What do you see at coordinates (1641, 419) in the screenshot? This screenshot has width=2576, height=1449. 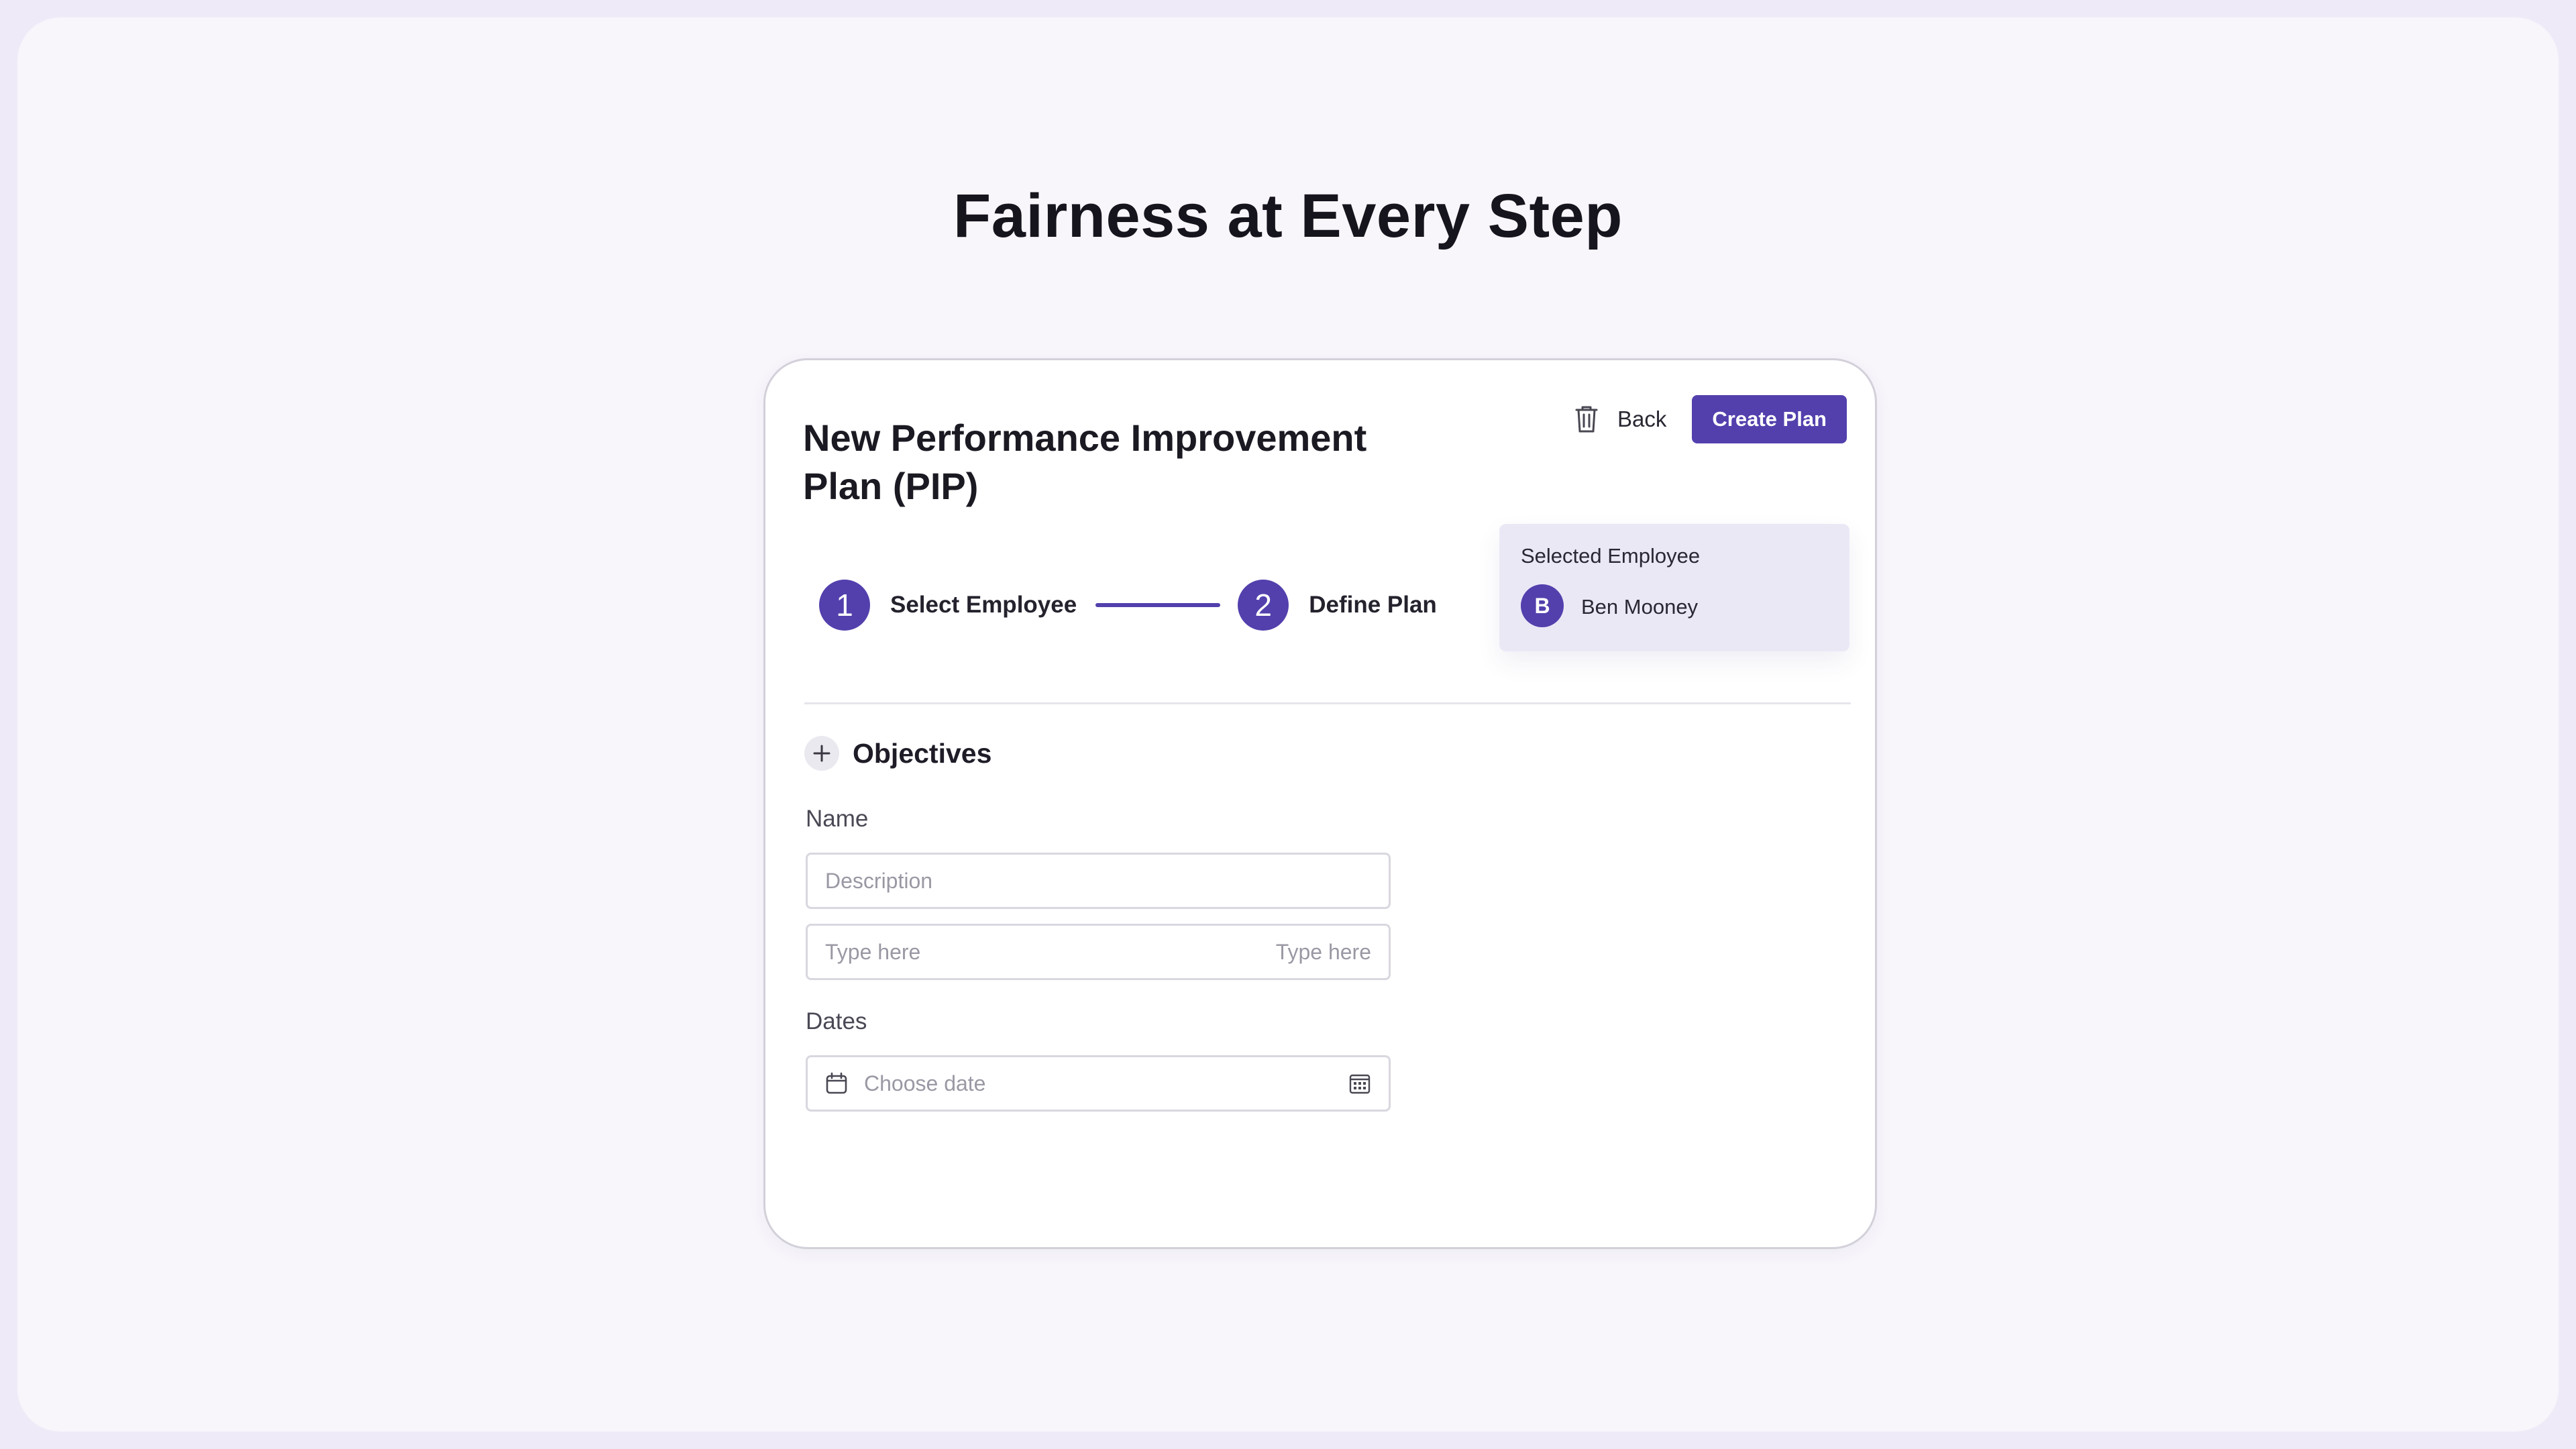 I see `back-button: Back` at bounding box center [1641, 419].